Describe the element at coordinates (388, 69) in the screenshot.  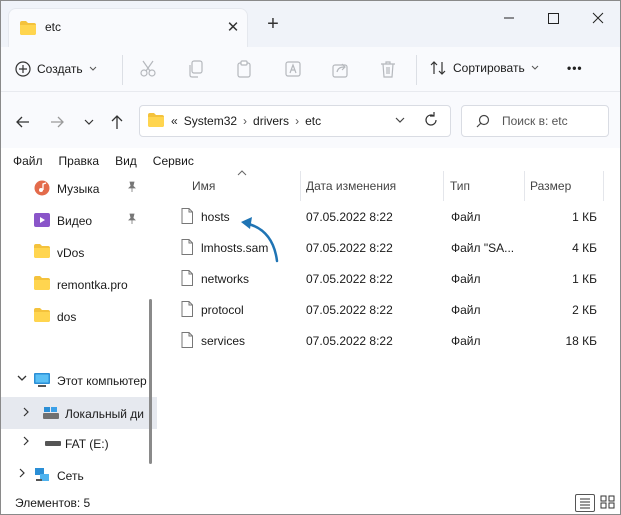
I see `delete-icon` at that location.